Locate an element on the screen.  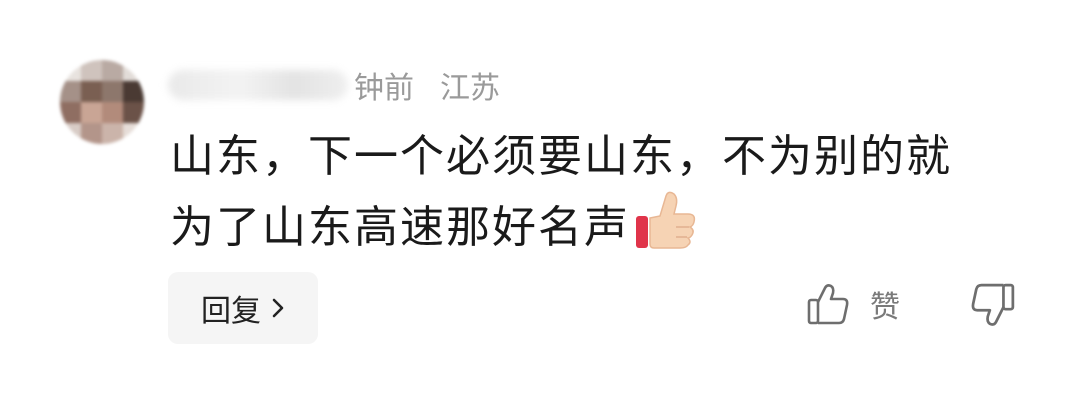
comment-text-line-2: 为了山东高速那好名声 is located at coordinates (400, 227).